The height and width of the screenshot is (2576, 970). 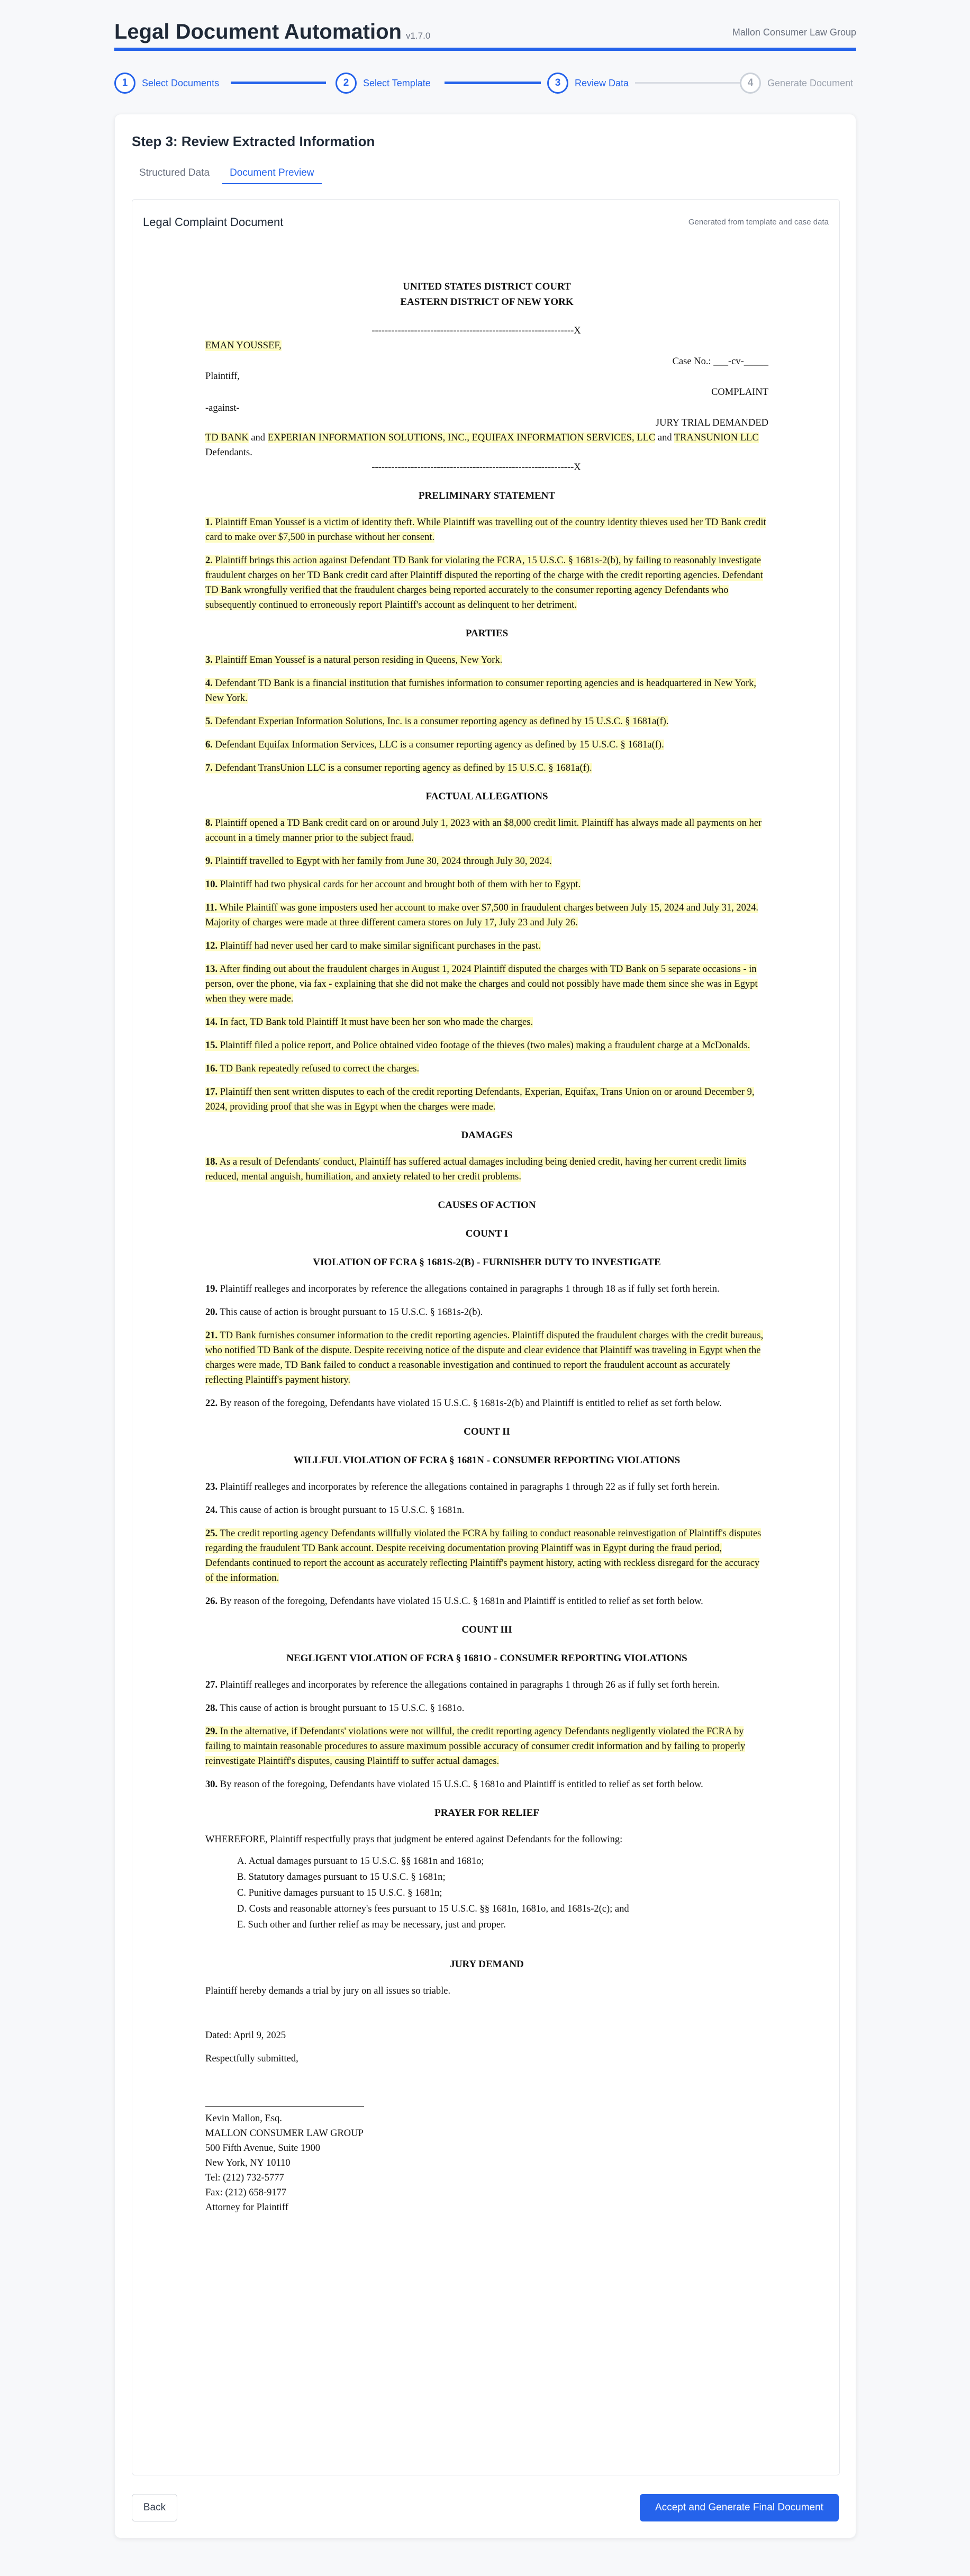 What do you see at coordinates (720, 361) in the screenshot?
I see `case-number: Case No.: ___-cv-_____` at bounding box center [720, 361].